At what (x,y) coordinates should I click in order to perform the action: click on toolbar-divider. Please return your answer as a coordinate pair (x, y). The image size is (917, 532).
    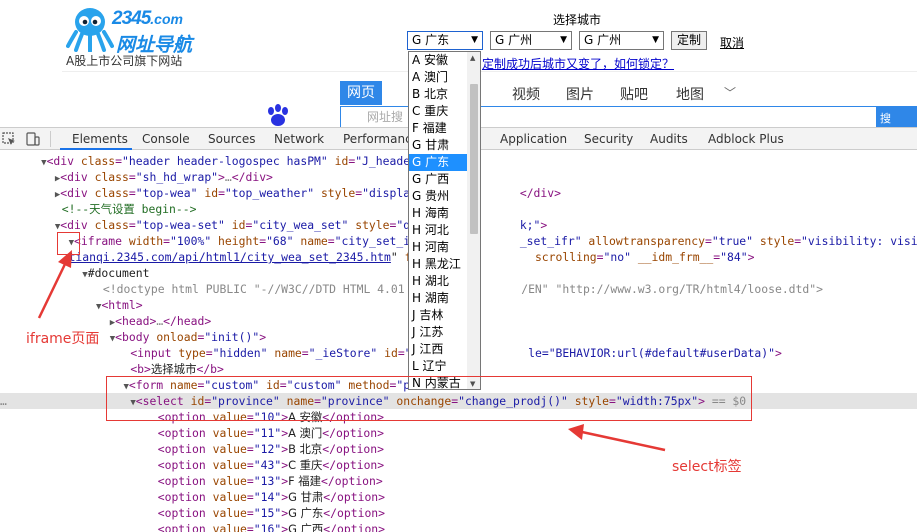
    Looking at the image, I should click on (50, 139).